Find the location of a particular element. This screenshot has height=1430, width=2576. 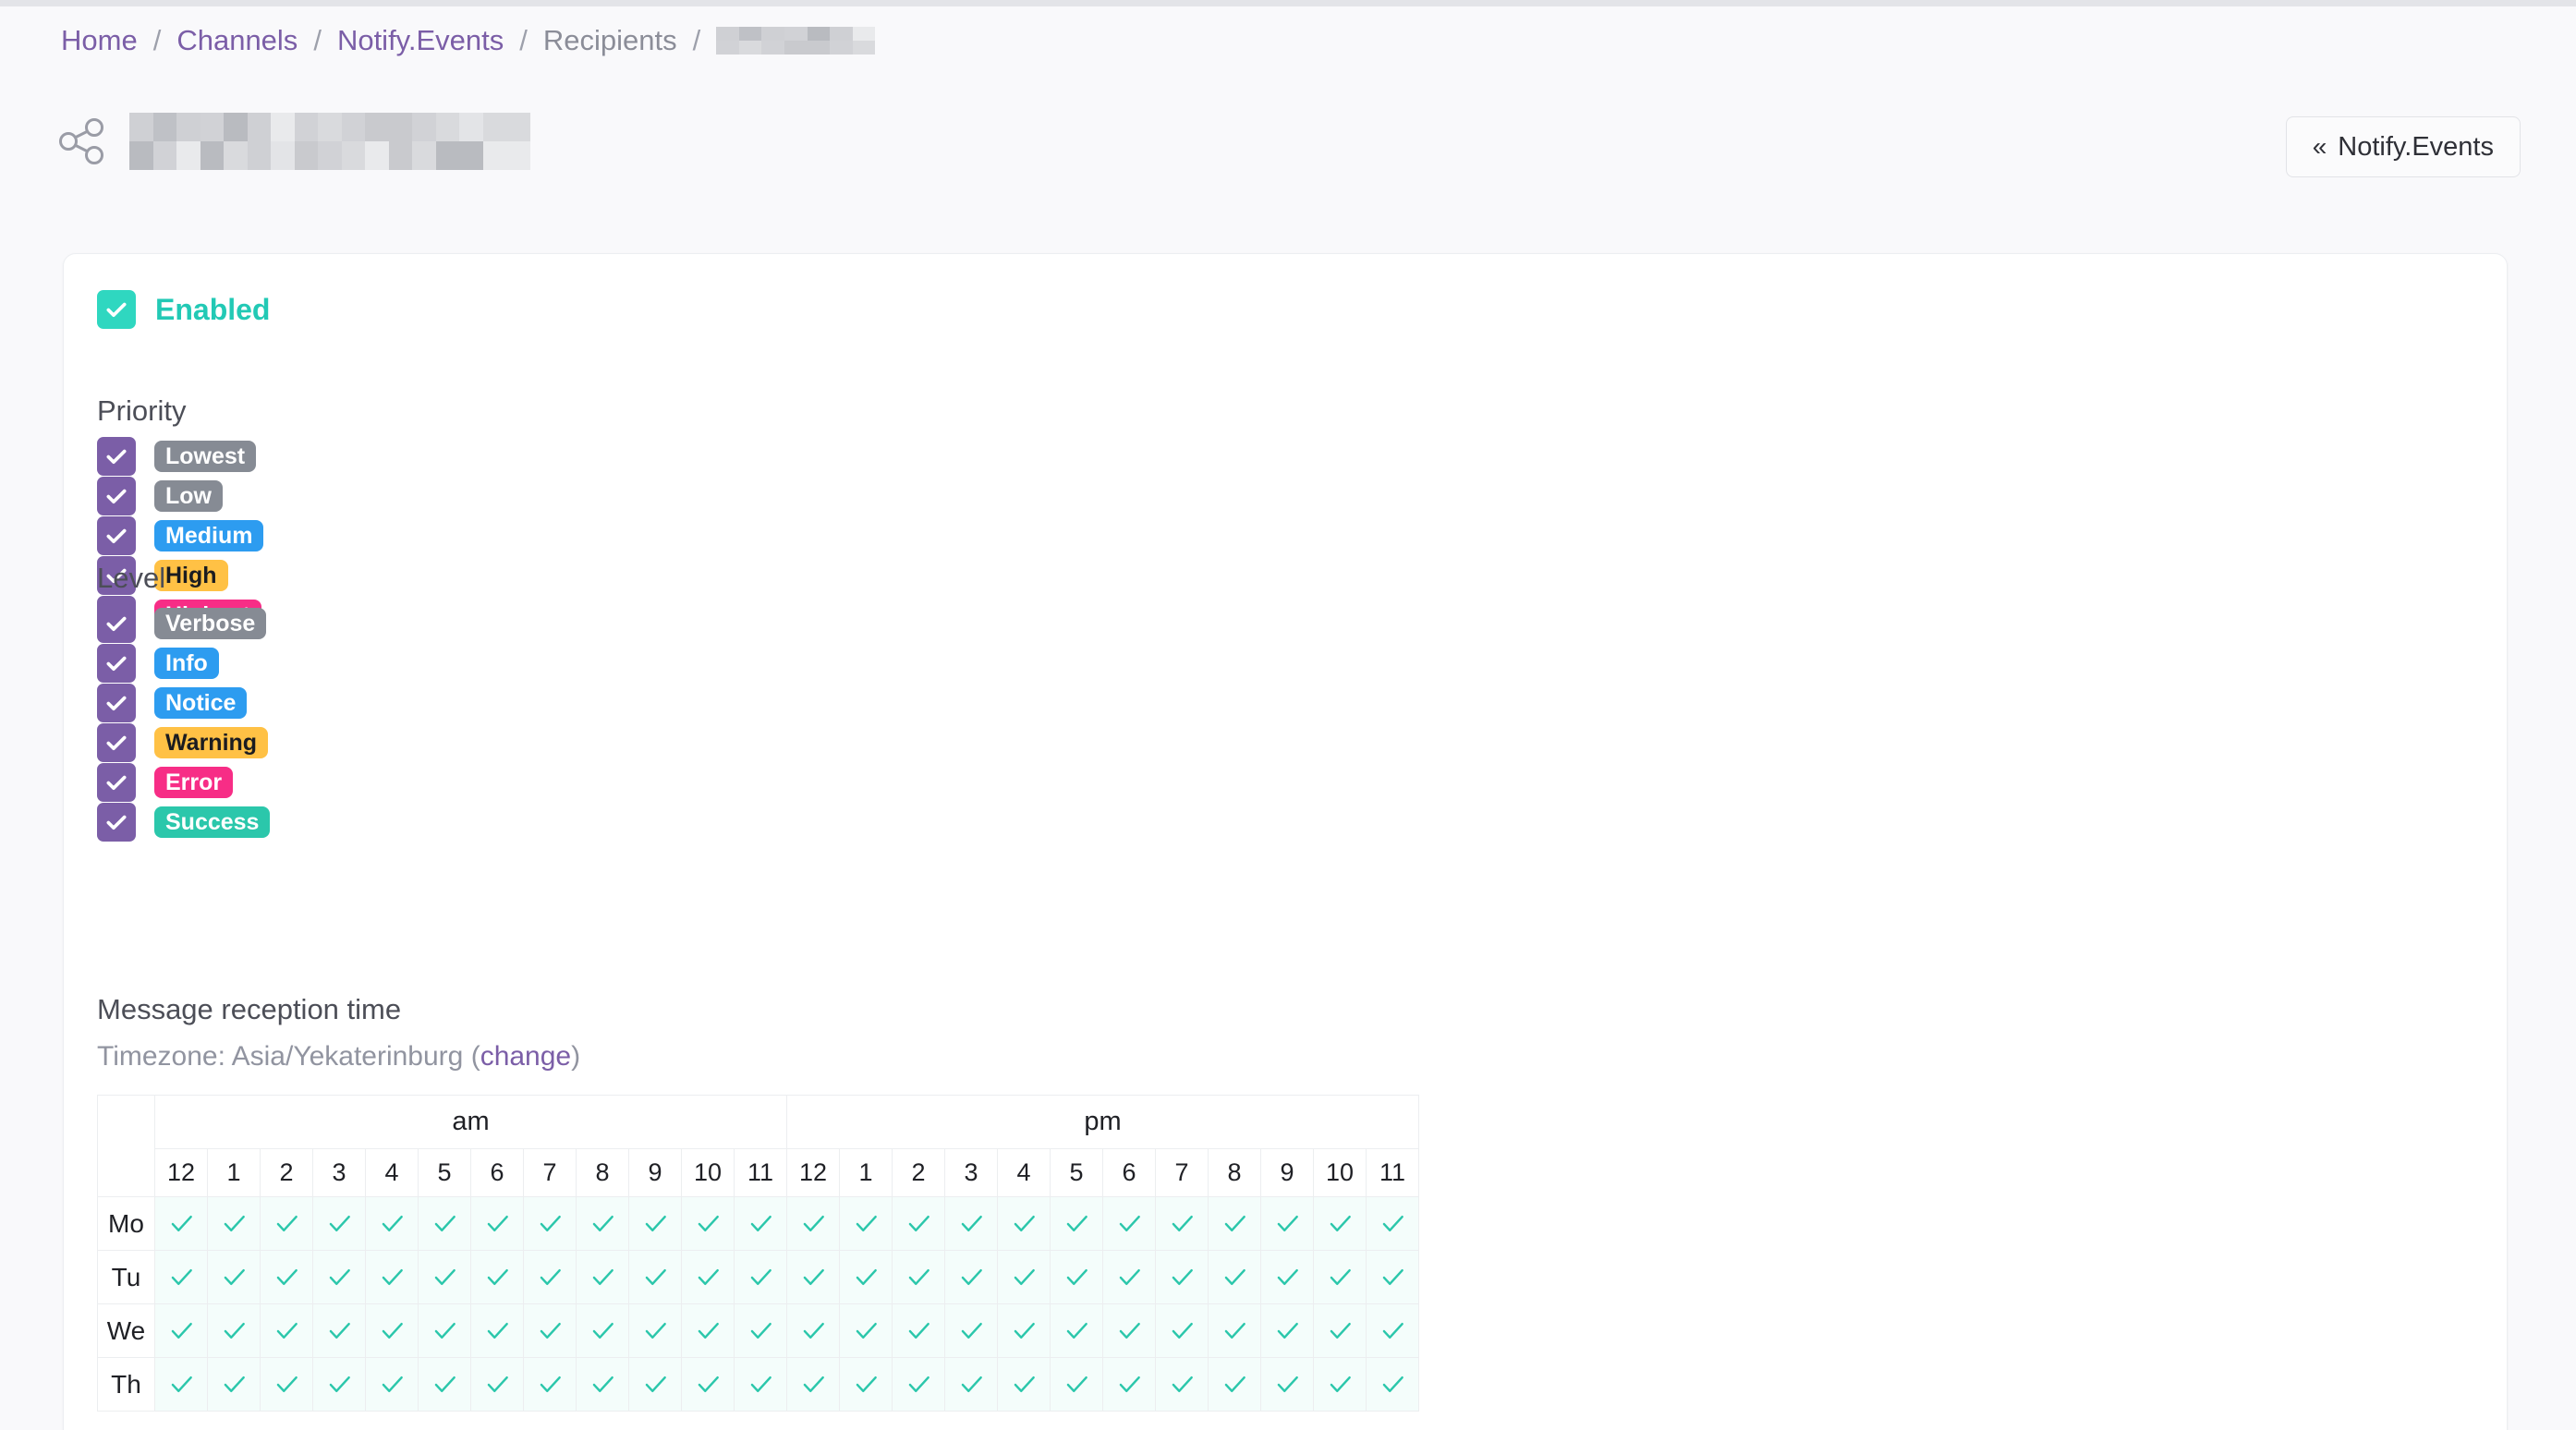

breadcrumb-item-redacted is located at coordinates (796, 40).